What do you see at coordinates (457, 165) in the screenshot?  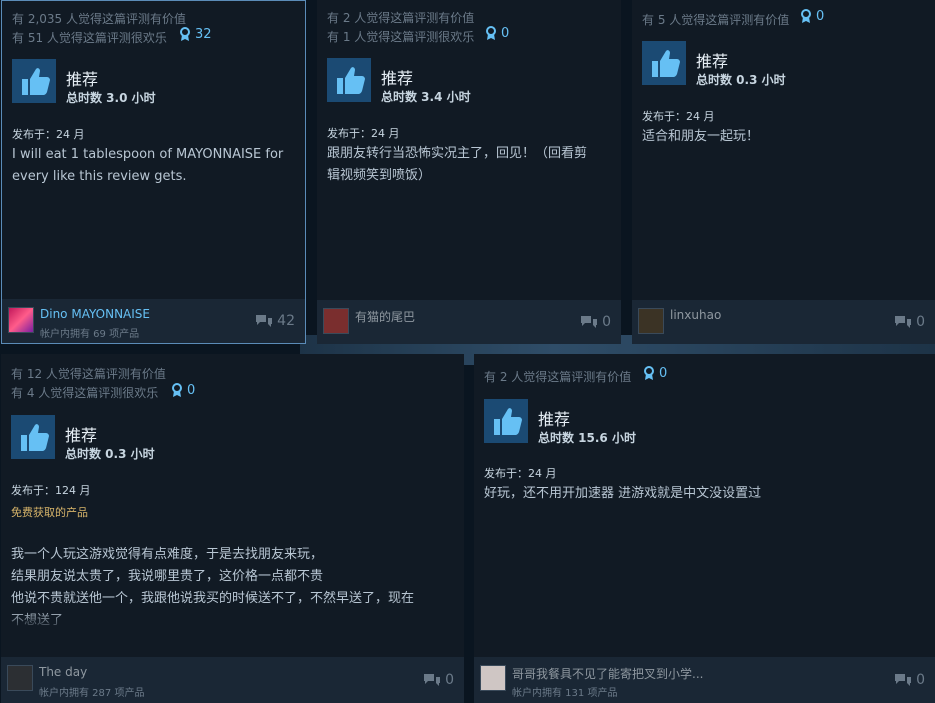 I see `review-body: 跟朋友转行当恐怖实况主了，回见！（回看剪 辑视频笑到喷饭）` at bounding box center [457, 165].